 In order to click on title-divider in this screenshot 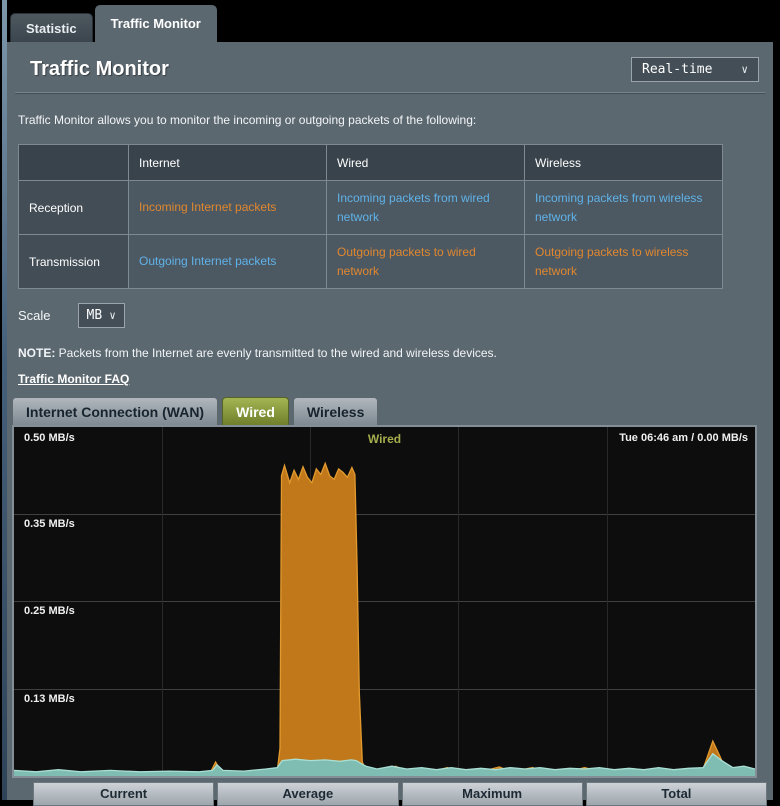, I will do `click(390, 92)`.